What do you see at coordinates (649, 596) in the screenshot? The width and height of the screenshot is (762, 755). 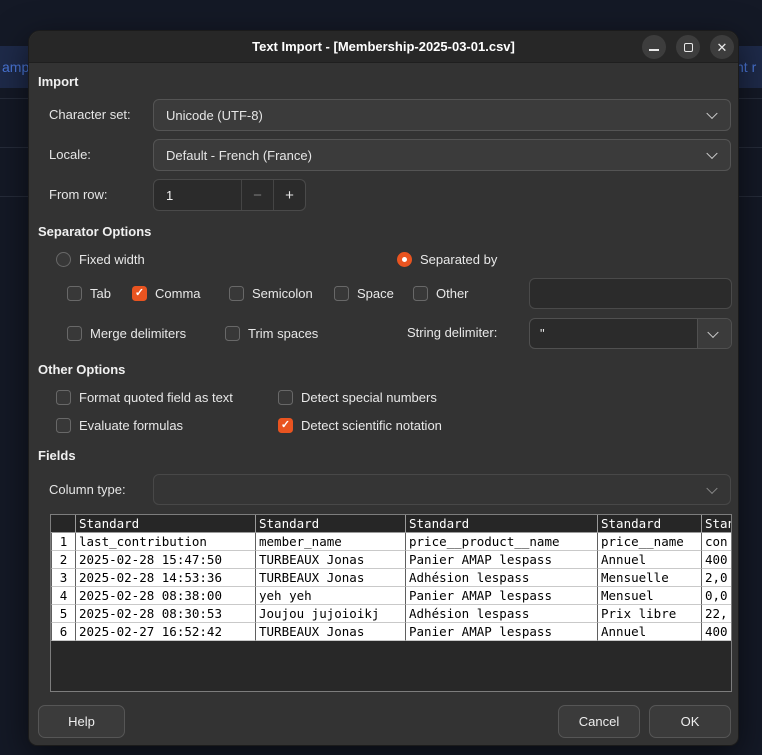 I see `table-cell: Mensuel` at bounding box center [649, 596].